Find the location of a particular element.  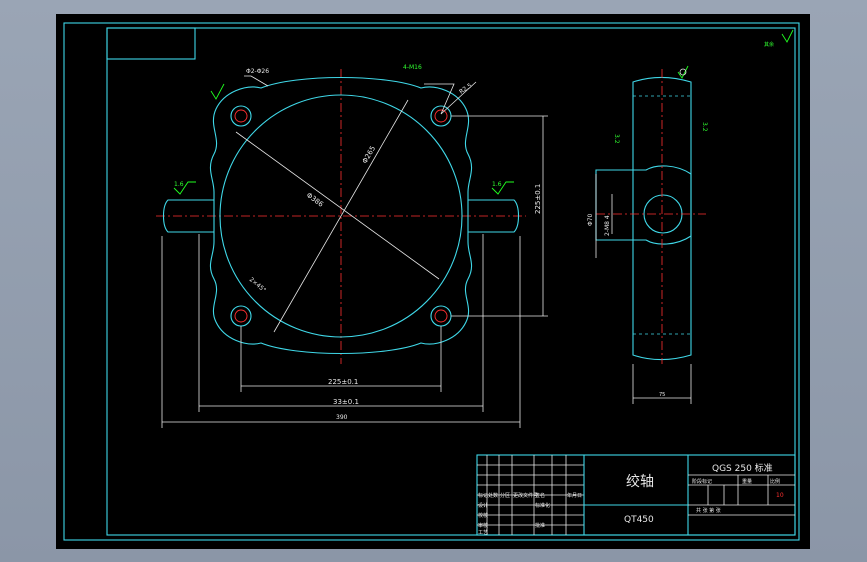

outer-span-label: 33±0.1 is located at coordinates (346, 402).